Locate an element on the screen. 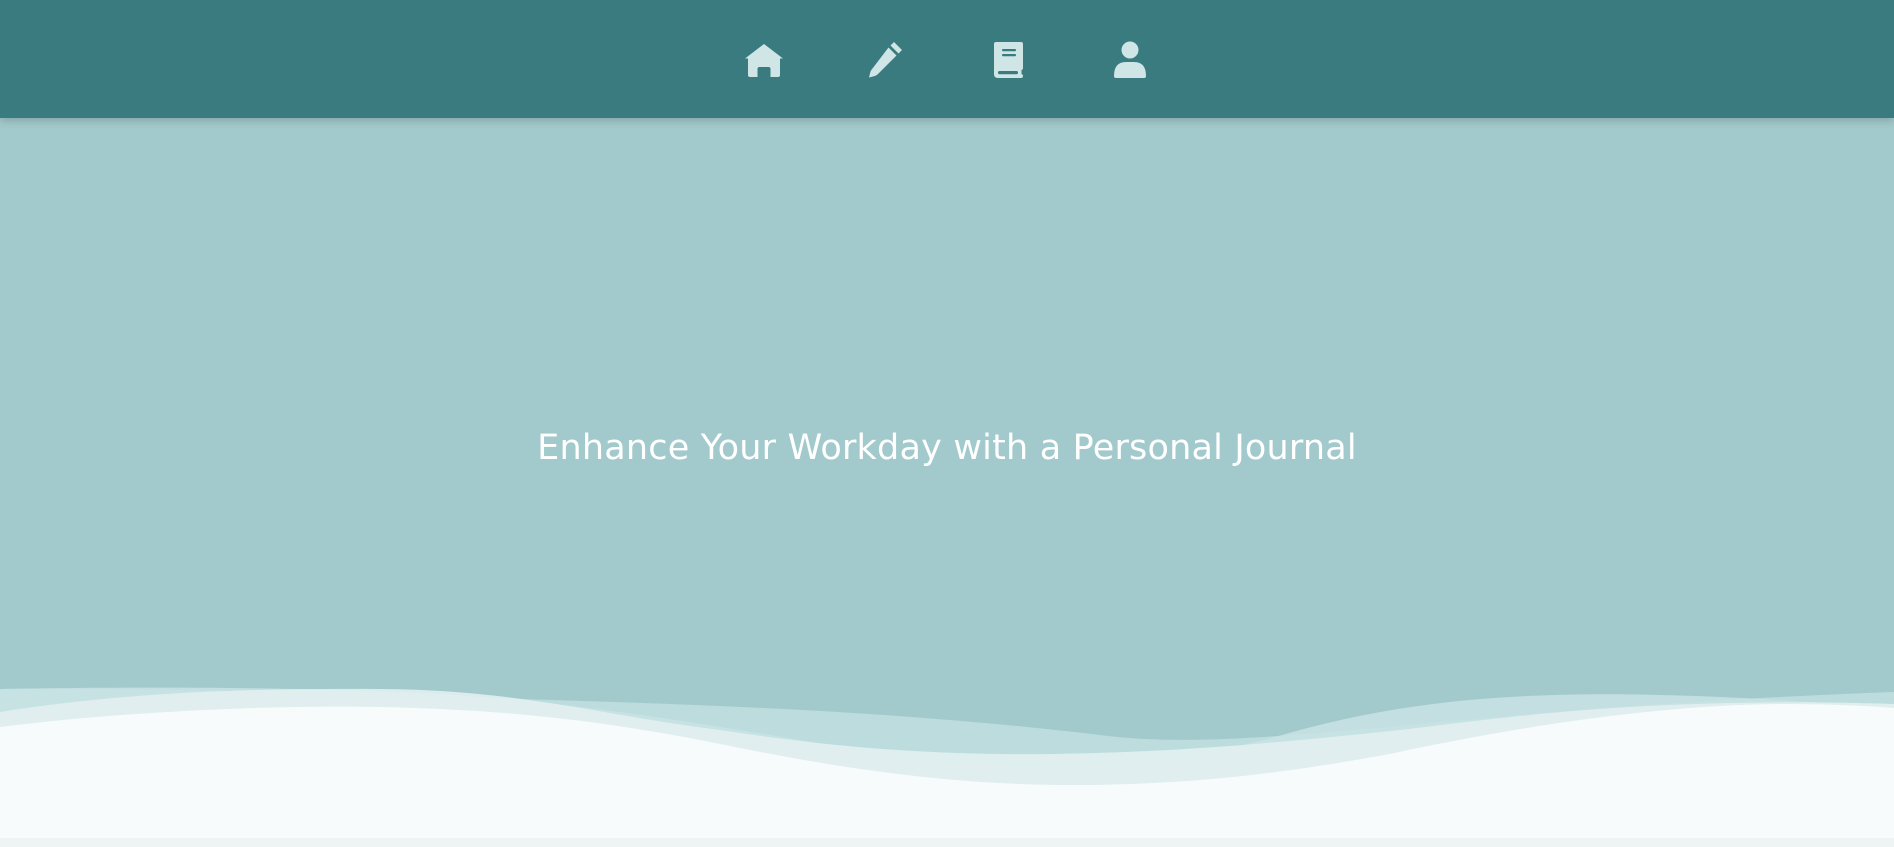 This screenshot has width=1894, height=847. user-icon is located at coordinates (1130, 59).